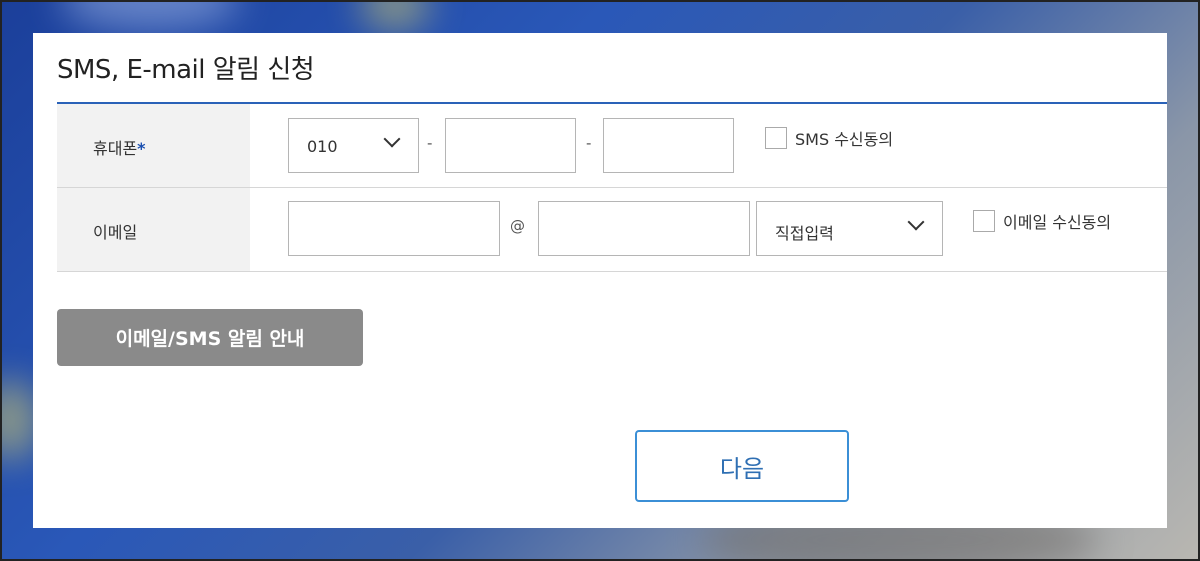  I want to click on email-consent-checkbox, so click(984, 221).